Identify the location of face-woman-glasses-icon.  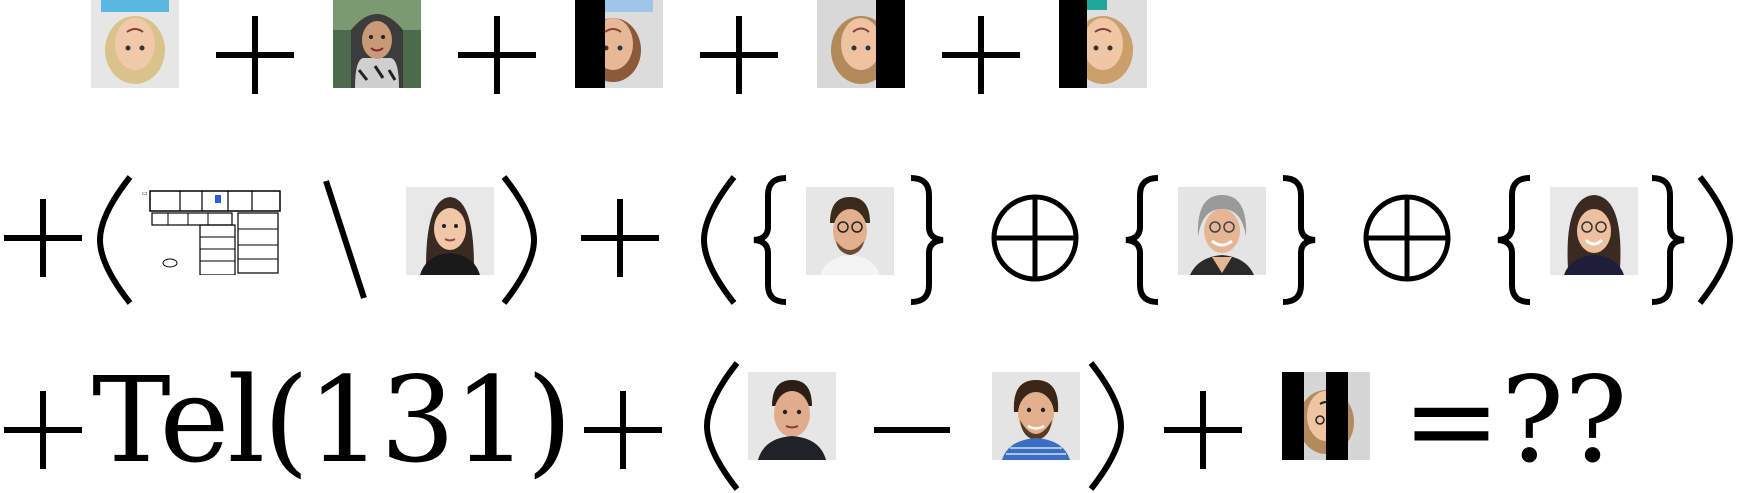
(1594, 231).